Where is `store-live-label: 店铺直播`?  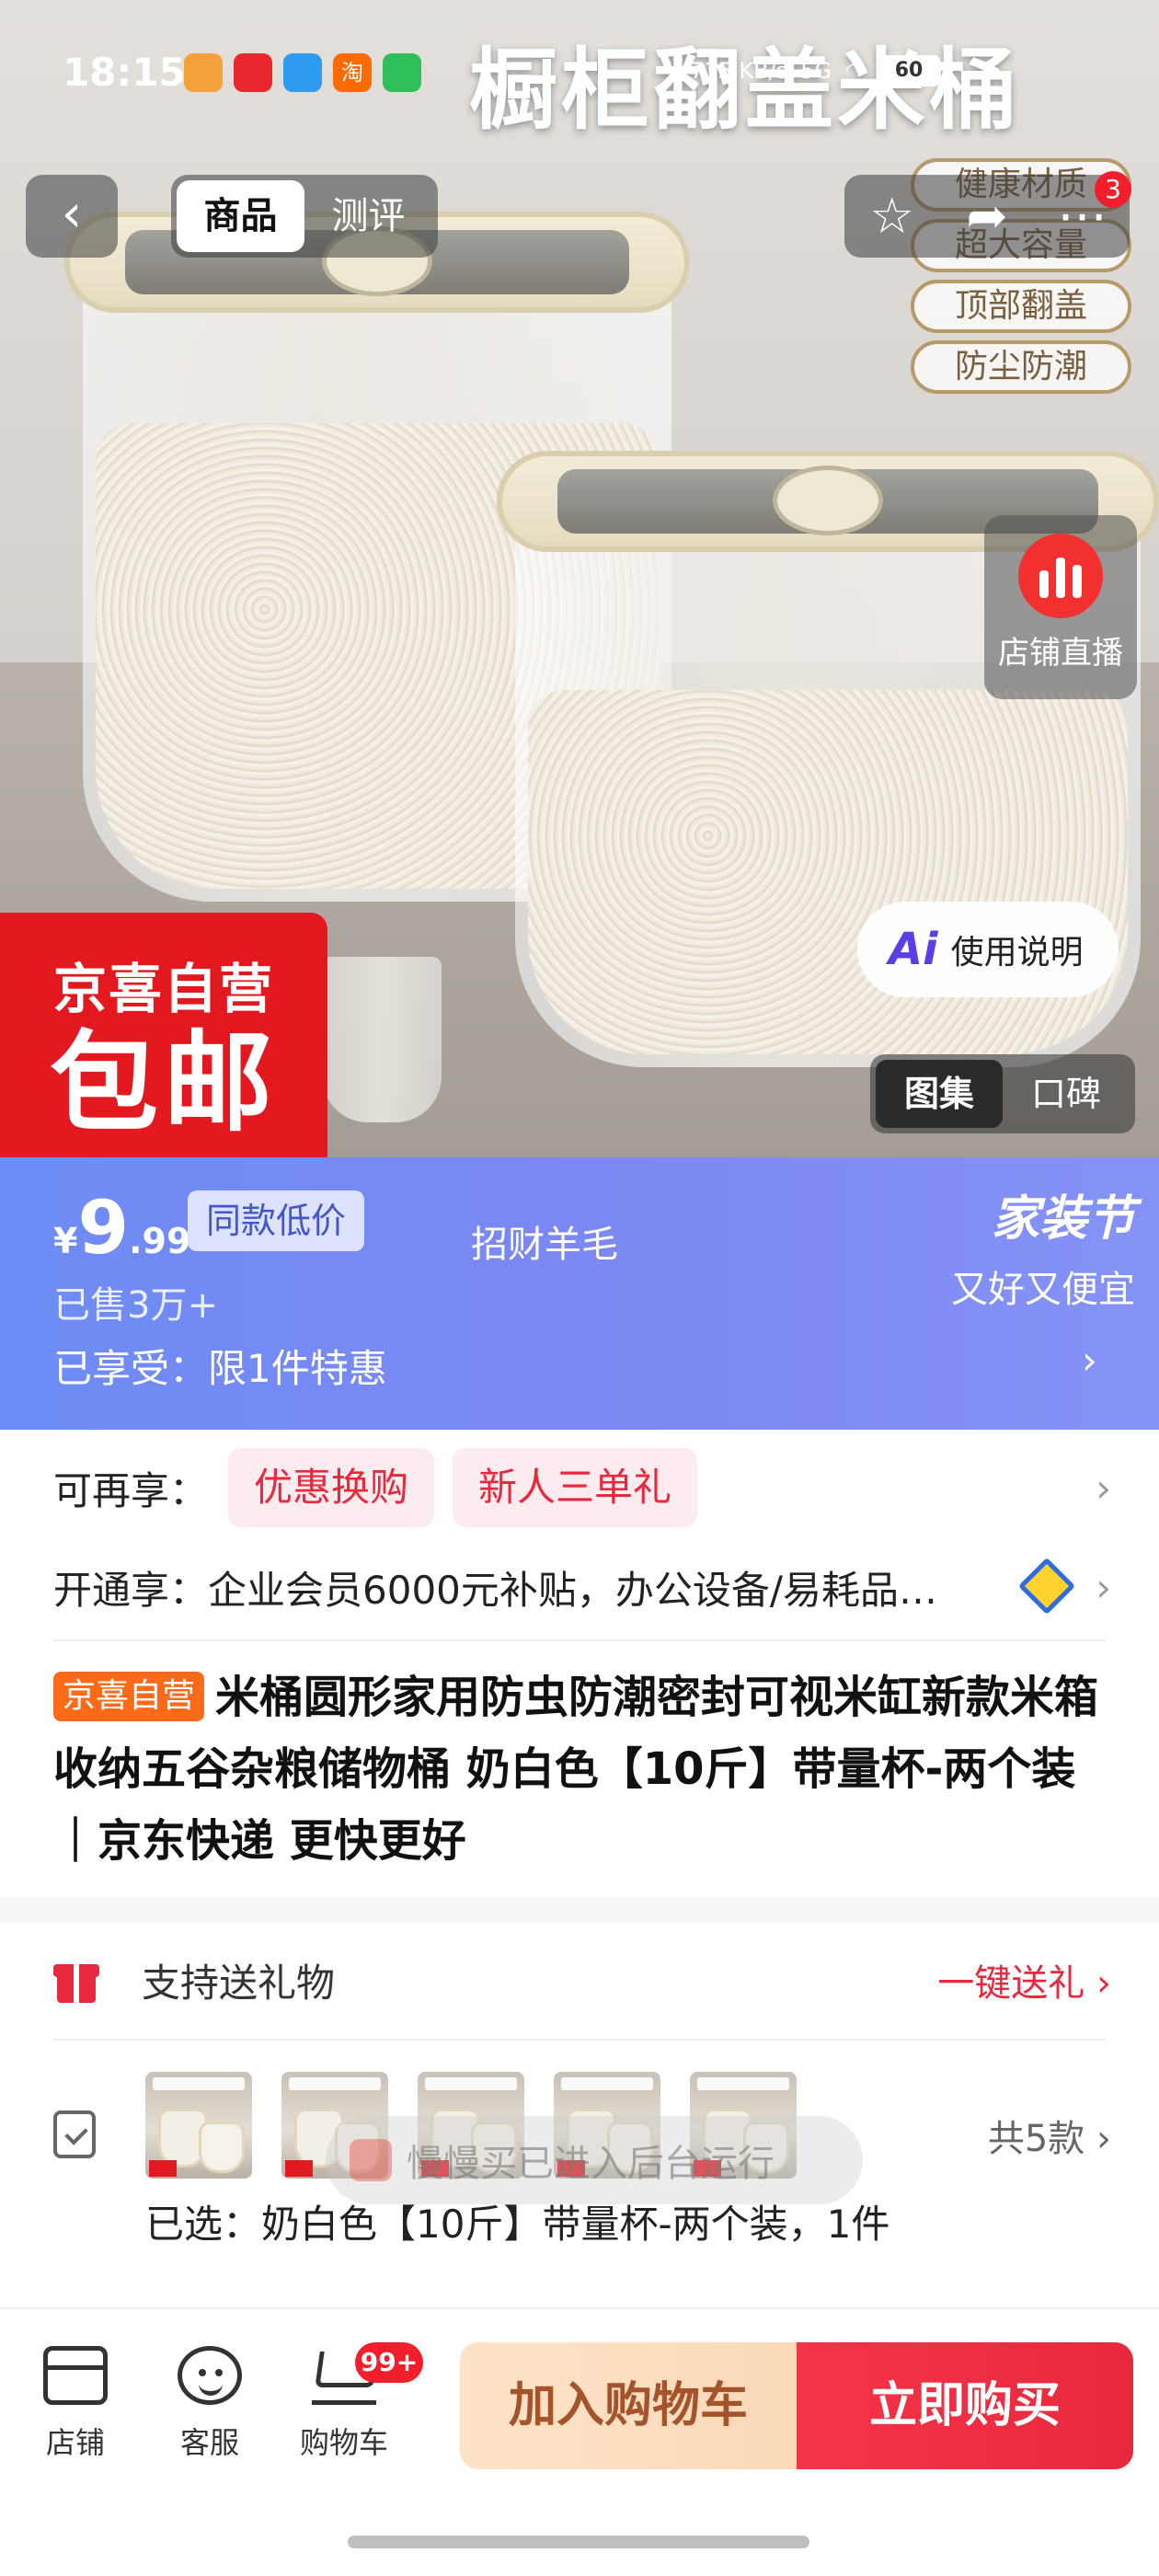
store-live-label: 店铺直播 is located at coordinates (1060, 653).